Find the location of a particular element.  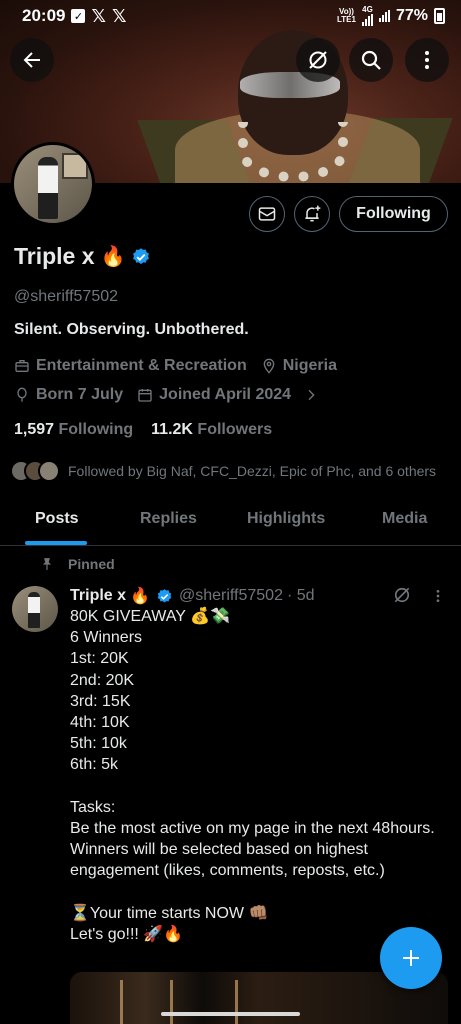

profile-joined: Joined April 2024 is located at coordinates (225, 394).